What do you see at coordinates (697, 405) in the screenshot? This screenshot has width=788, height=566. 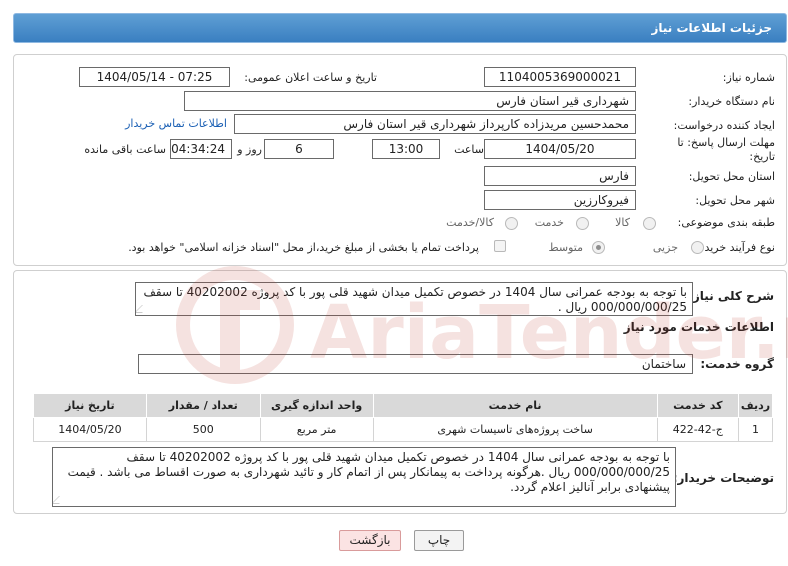 I see `col-service-code: کد خدمت` at bounding box center [697, 405].